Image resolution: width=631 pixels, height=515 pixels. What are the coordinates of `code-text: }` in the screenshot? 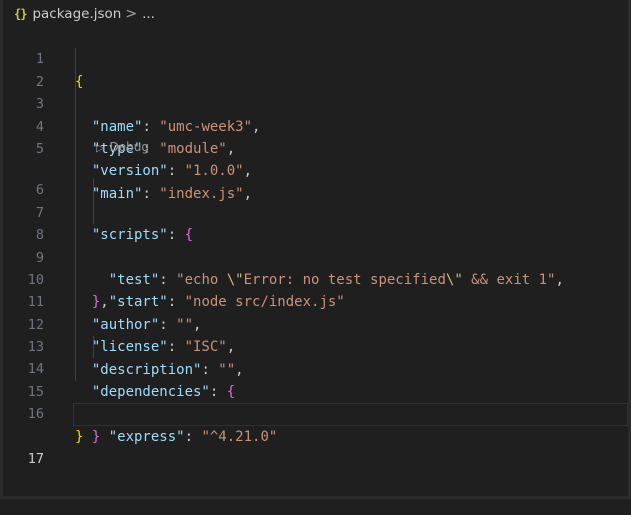 It's located at (79, 437).